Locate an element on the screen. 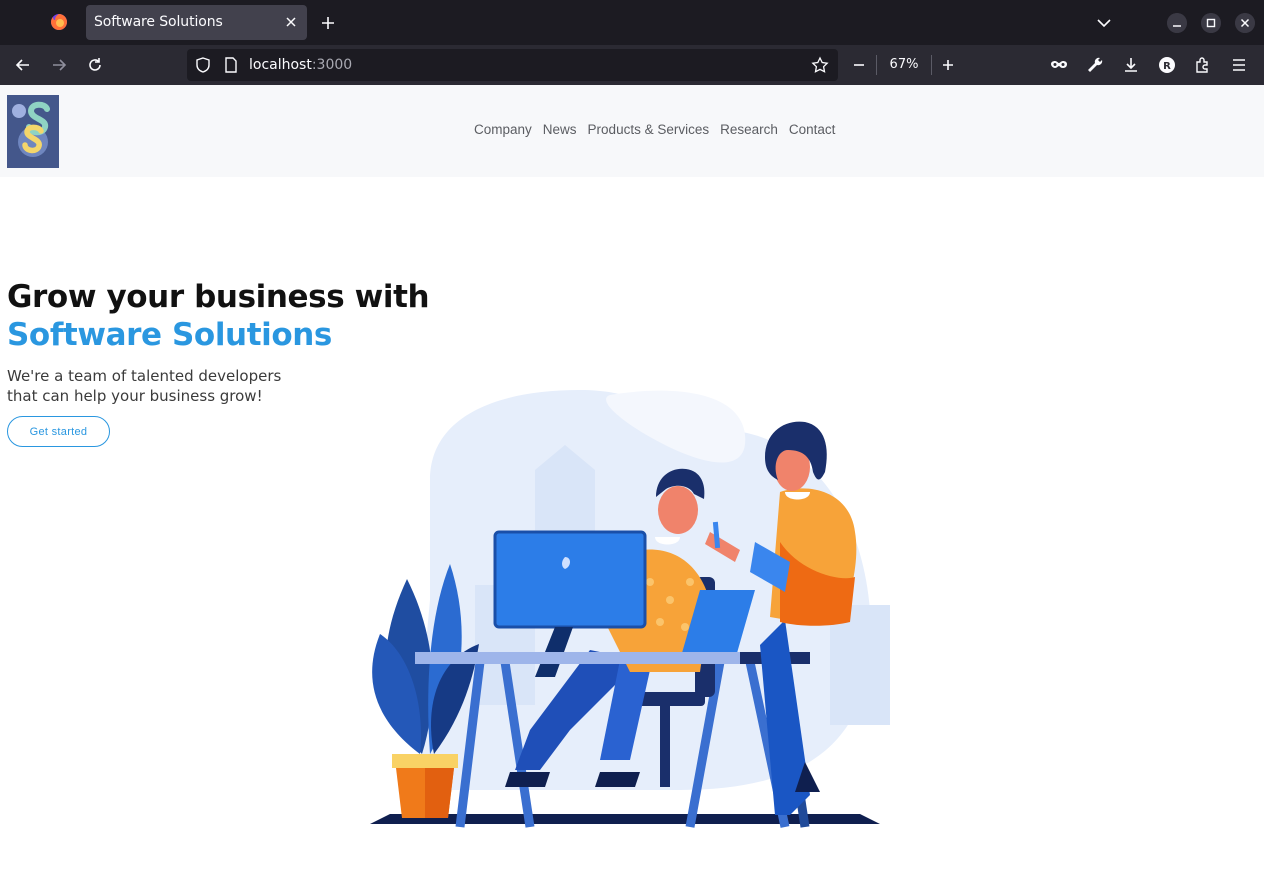 The width and height of the screenshot is (1264, 874). star-icon is located at coordinates (820, 65).